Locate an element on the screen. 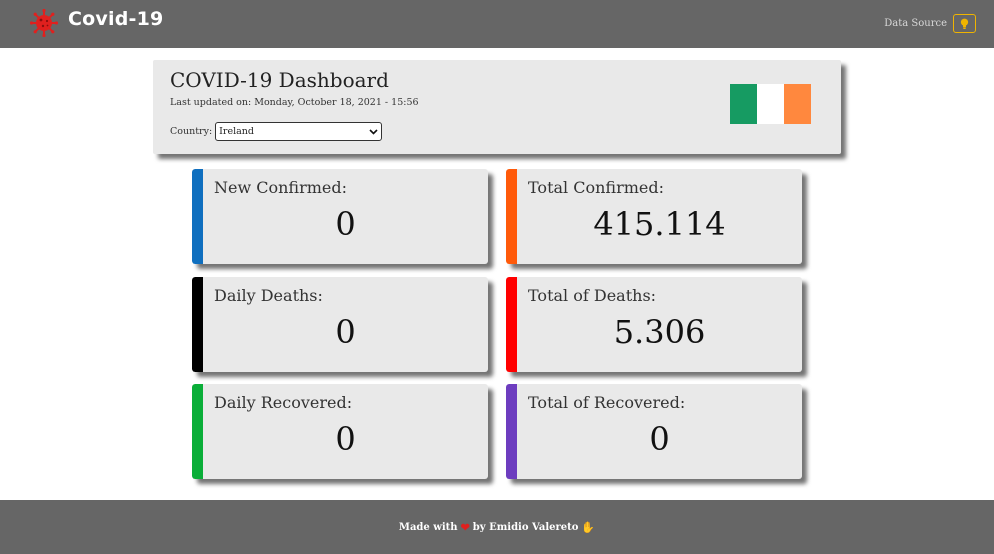 This screenshot has height=554, width=994. country-select: Ireland is located at coordinates (299, 131).